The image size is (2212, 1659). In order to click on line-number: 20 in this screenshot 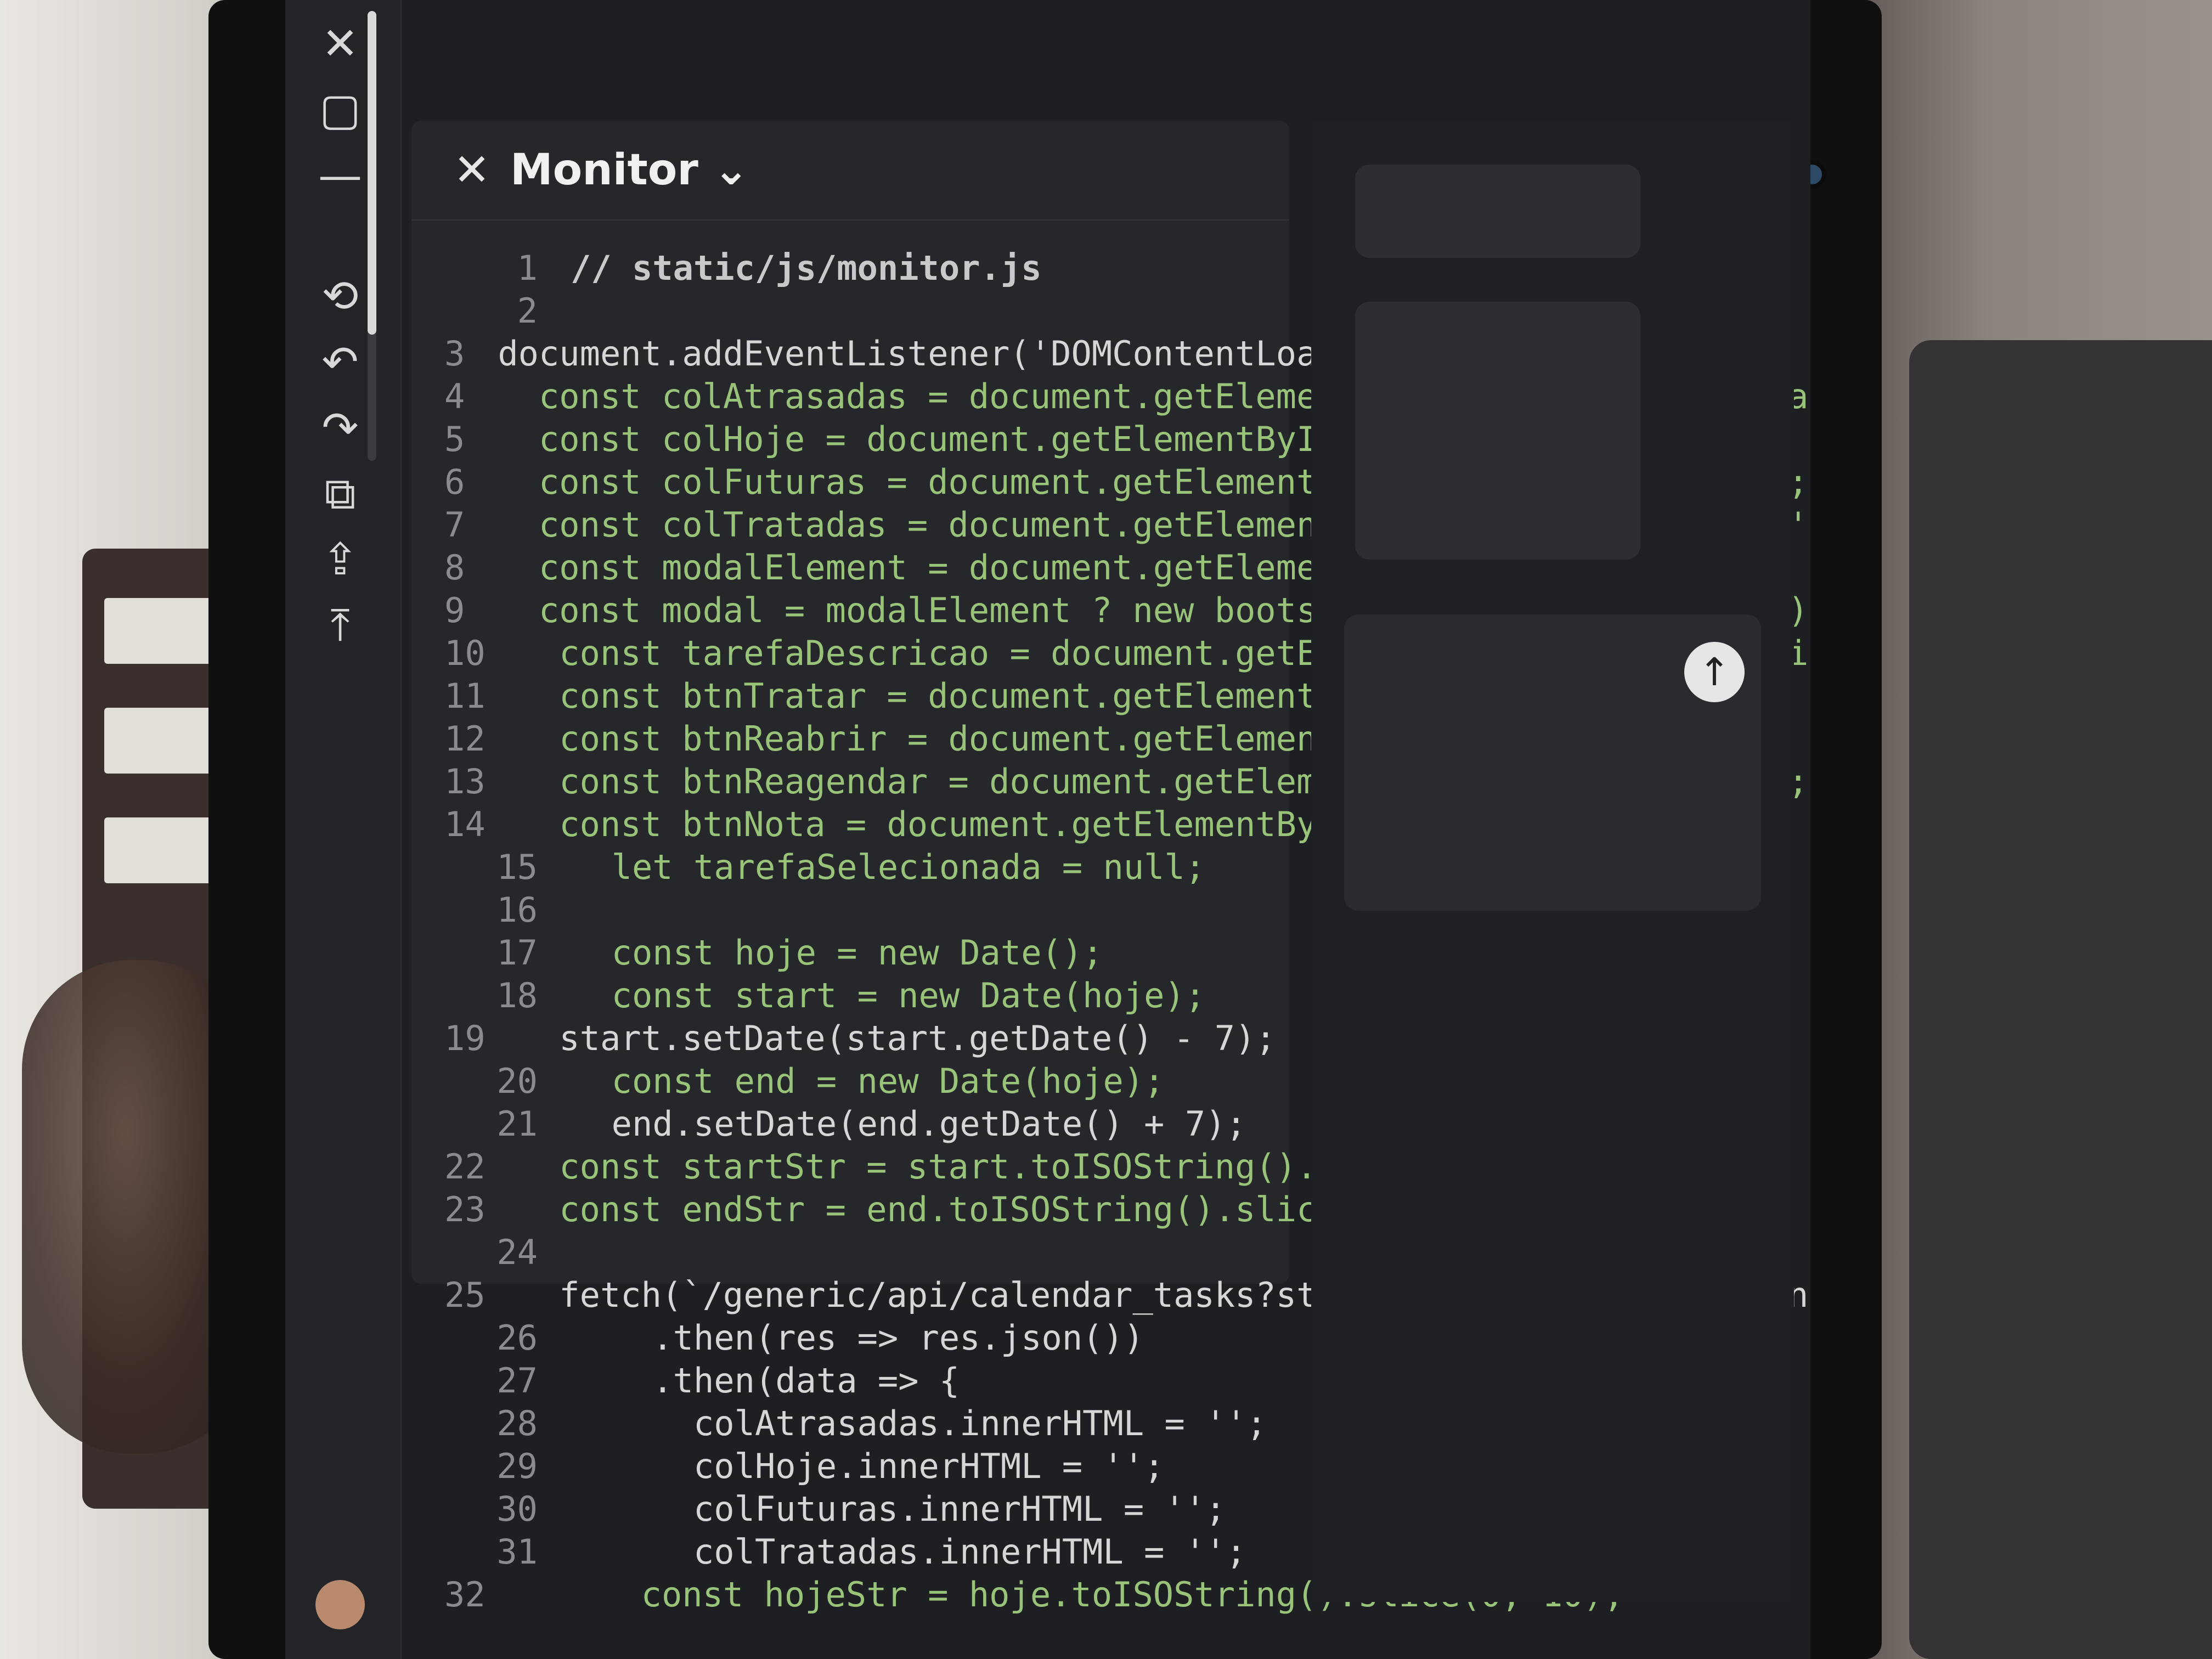, I will do `click(517, 1081)`.